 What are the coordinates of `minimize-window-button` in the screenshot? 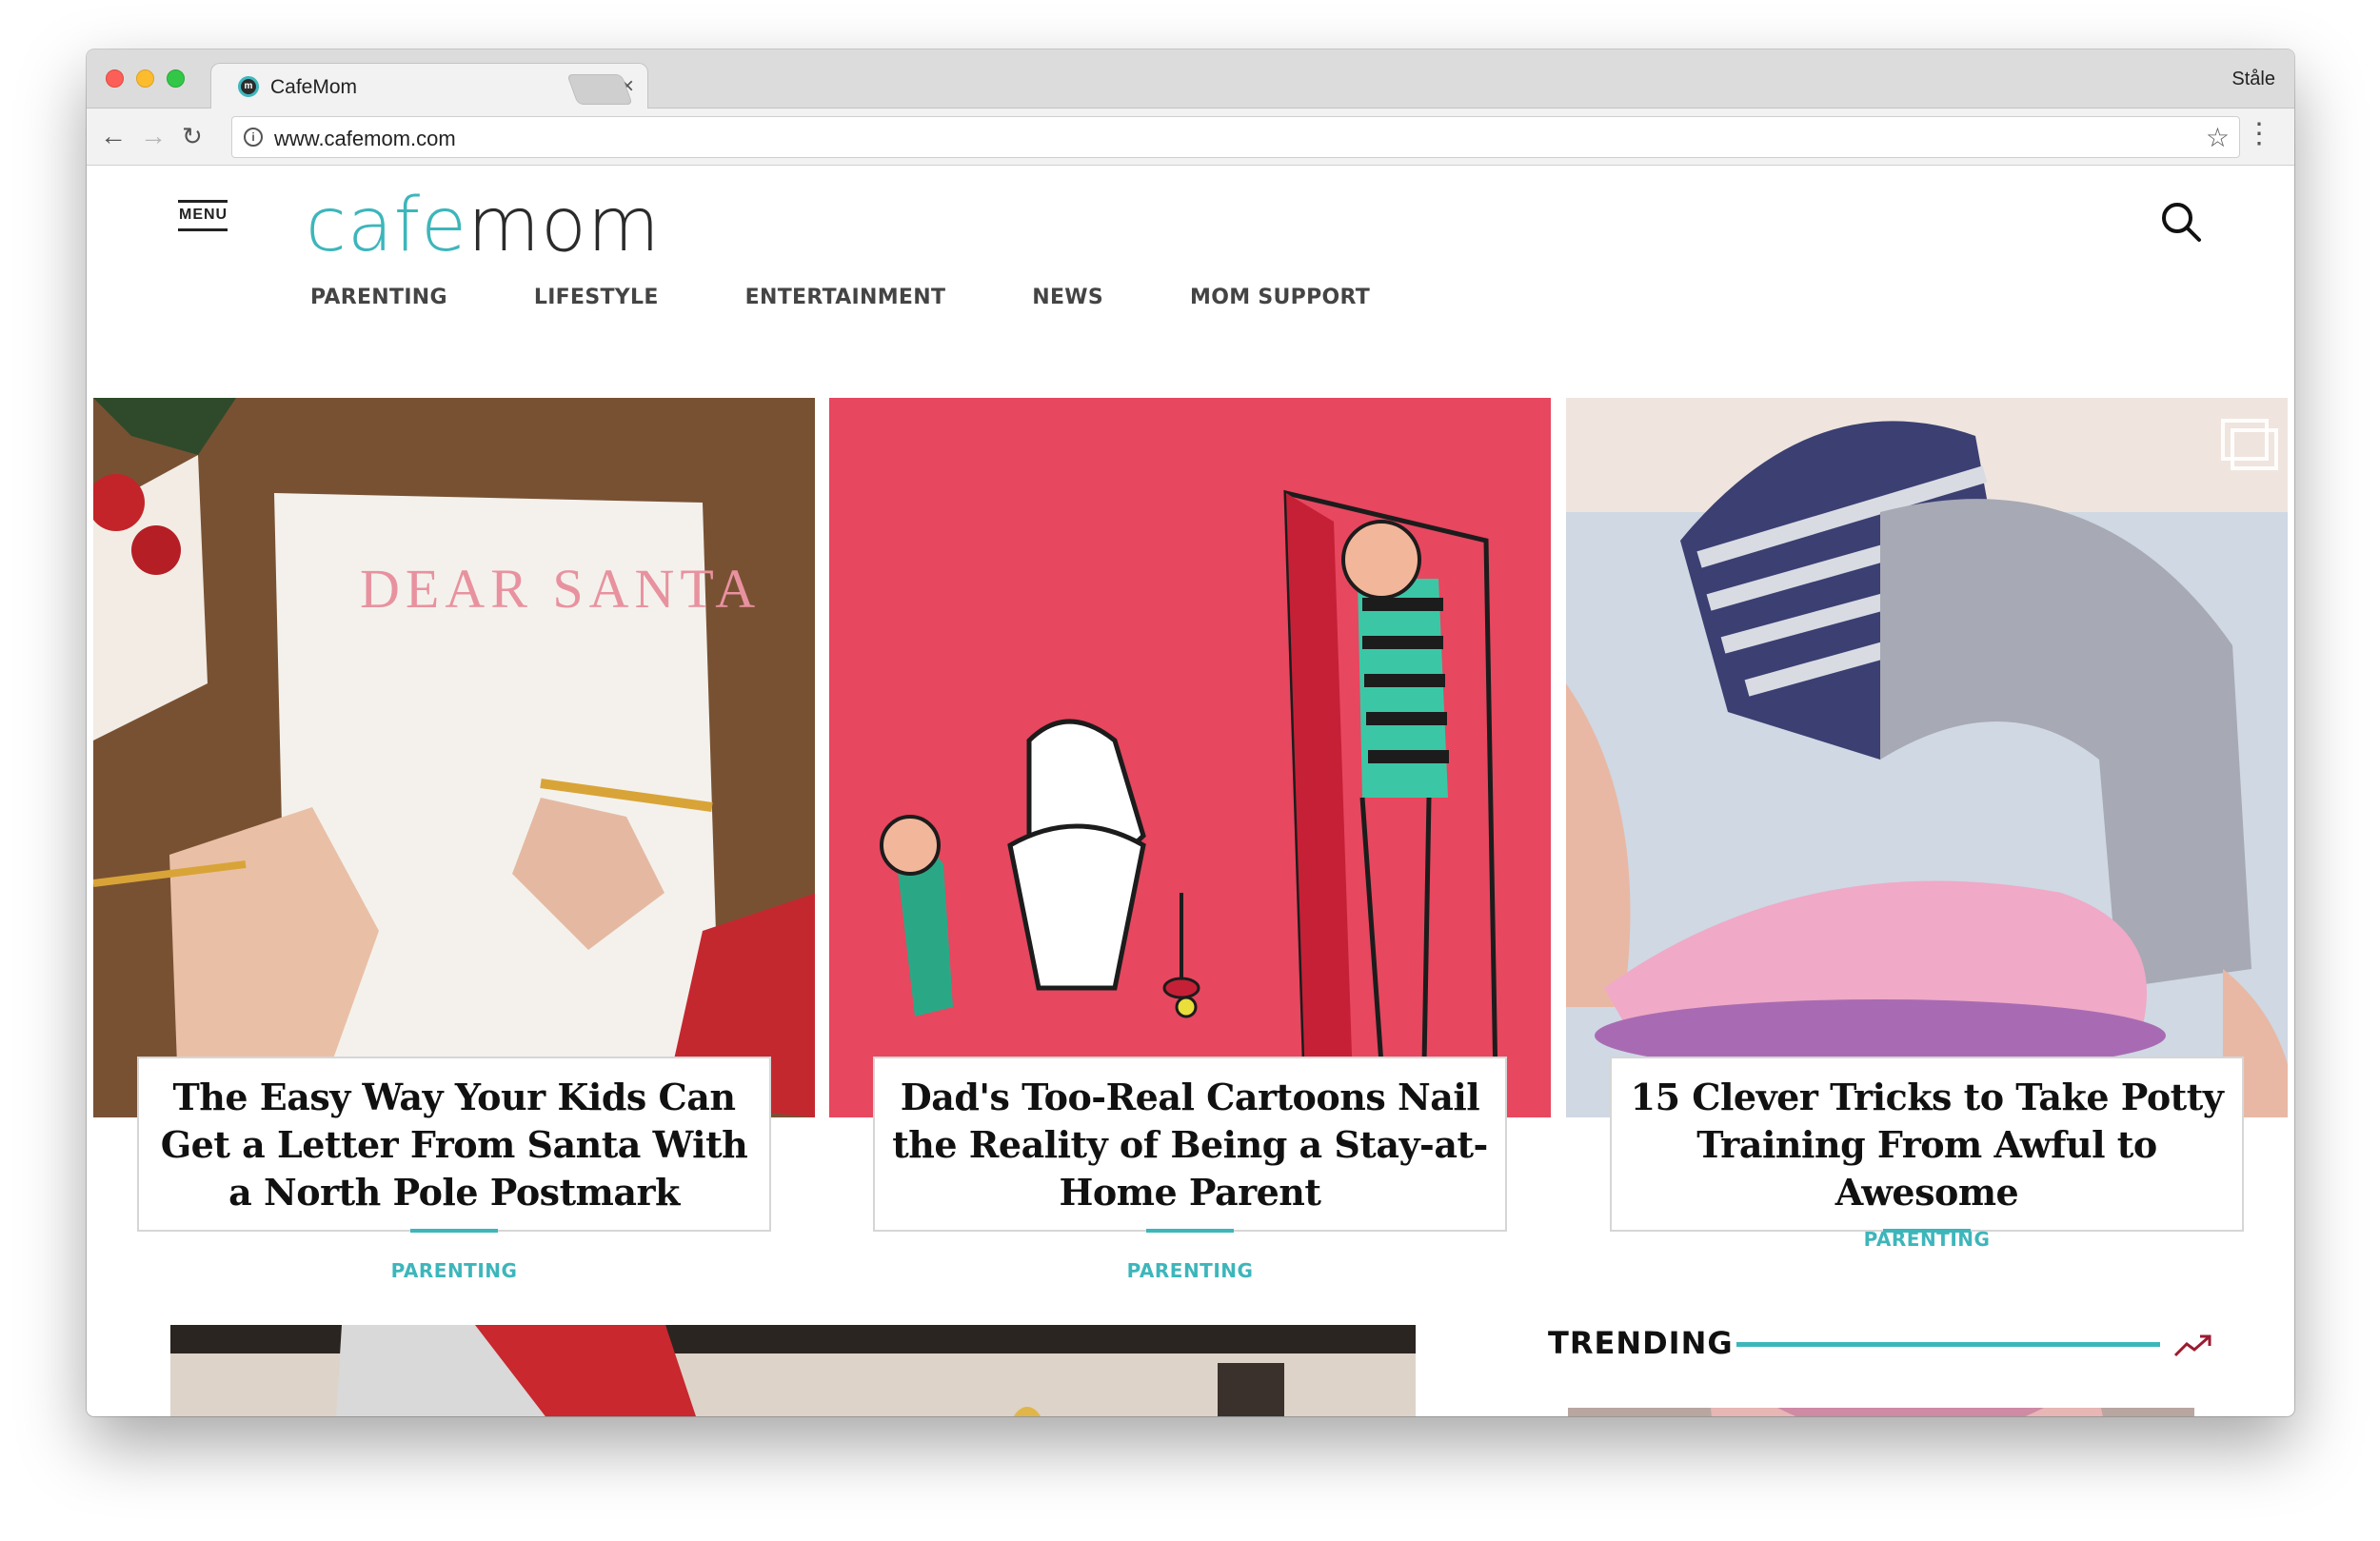 It's located at (145, 78).